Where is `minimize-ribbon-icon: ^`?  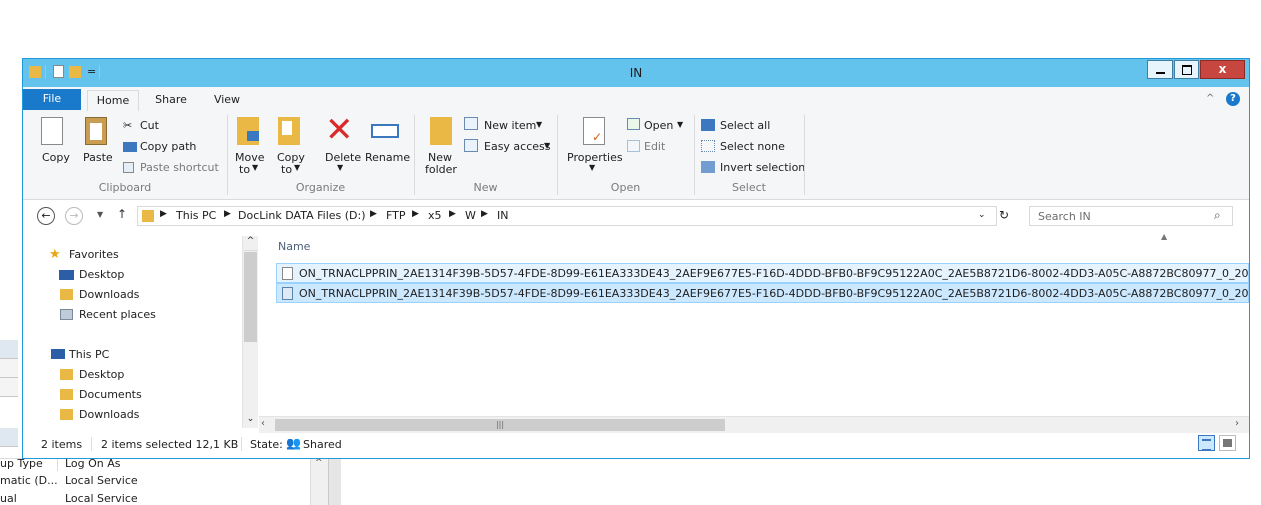 minimize-ribbon-icon: ^ is located at coordinates (1210, 98).